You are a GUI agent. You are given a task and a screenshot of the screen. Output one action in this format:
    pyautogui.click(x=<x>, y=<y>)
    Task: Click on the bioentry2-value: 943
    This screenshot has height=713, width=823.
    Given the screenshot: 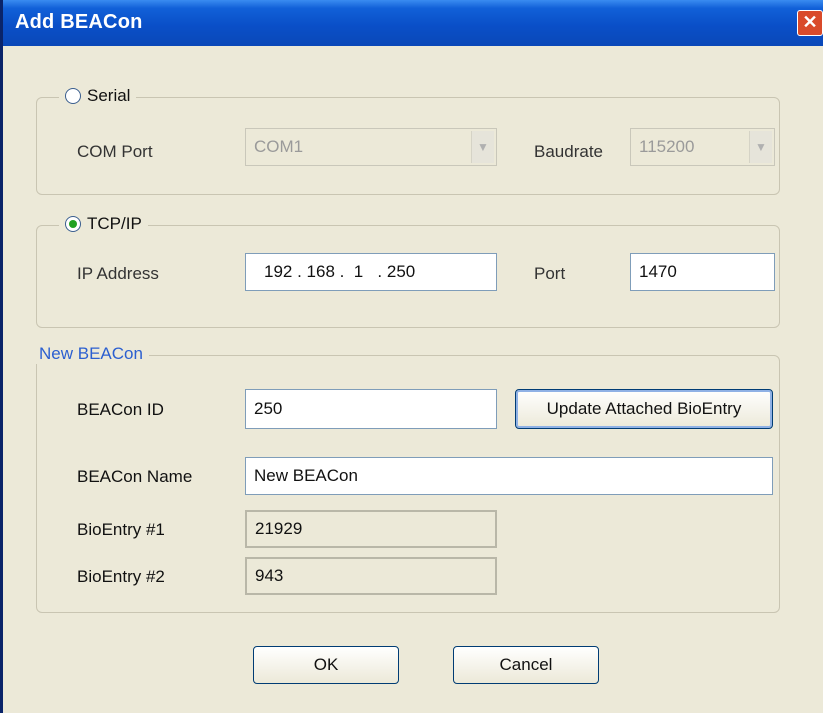 What is the action you would take?
    pyautogui.click(x=269, y=575)
    